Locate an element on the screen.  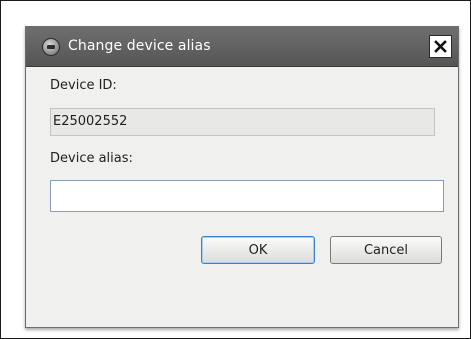
dialog-titlebar: Change device alias is located at coordinates (242, 47).